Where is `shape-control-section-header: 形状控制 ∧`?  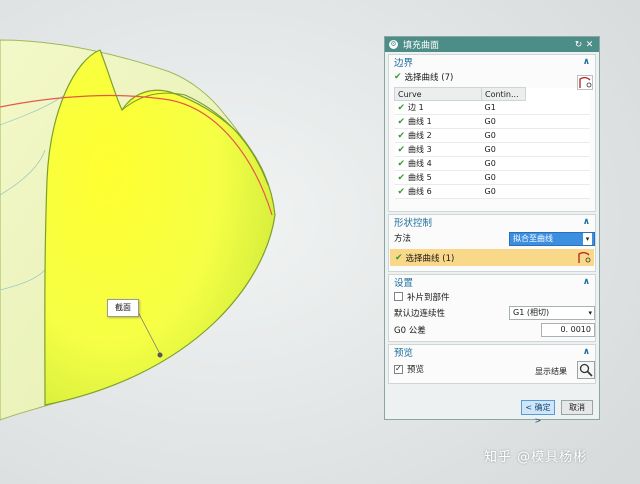
shape-control-section-header: 形状控制 ∧ is located at coordinates (492, 222).